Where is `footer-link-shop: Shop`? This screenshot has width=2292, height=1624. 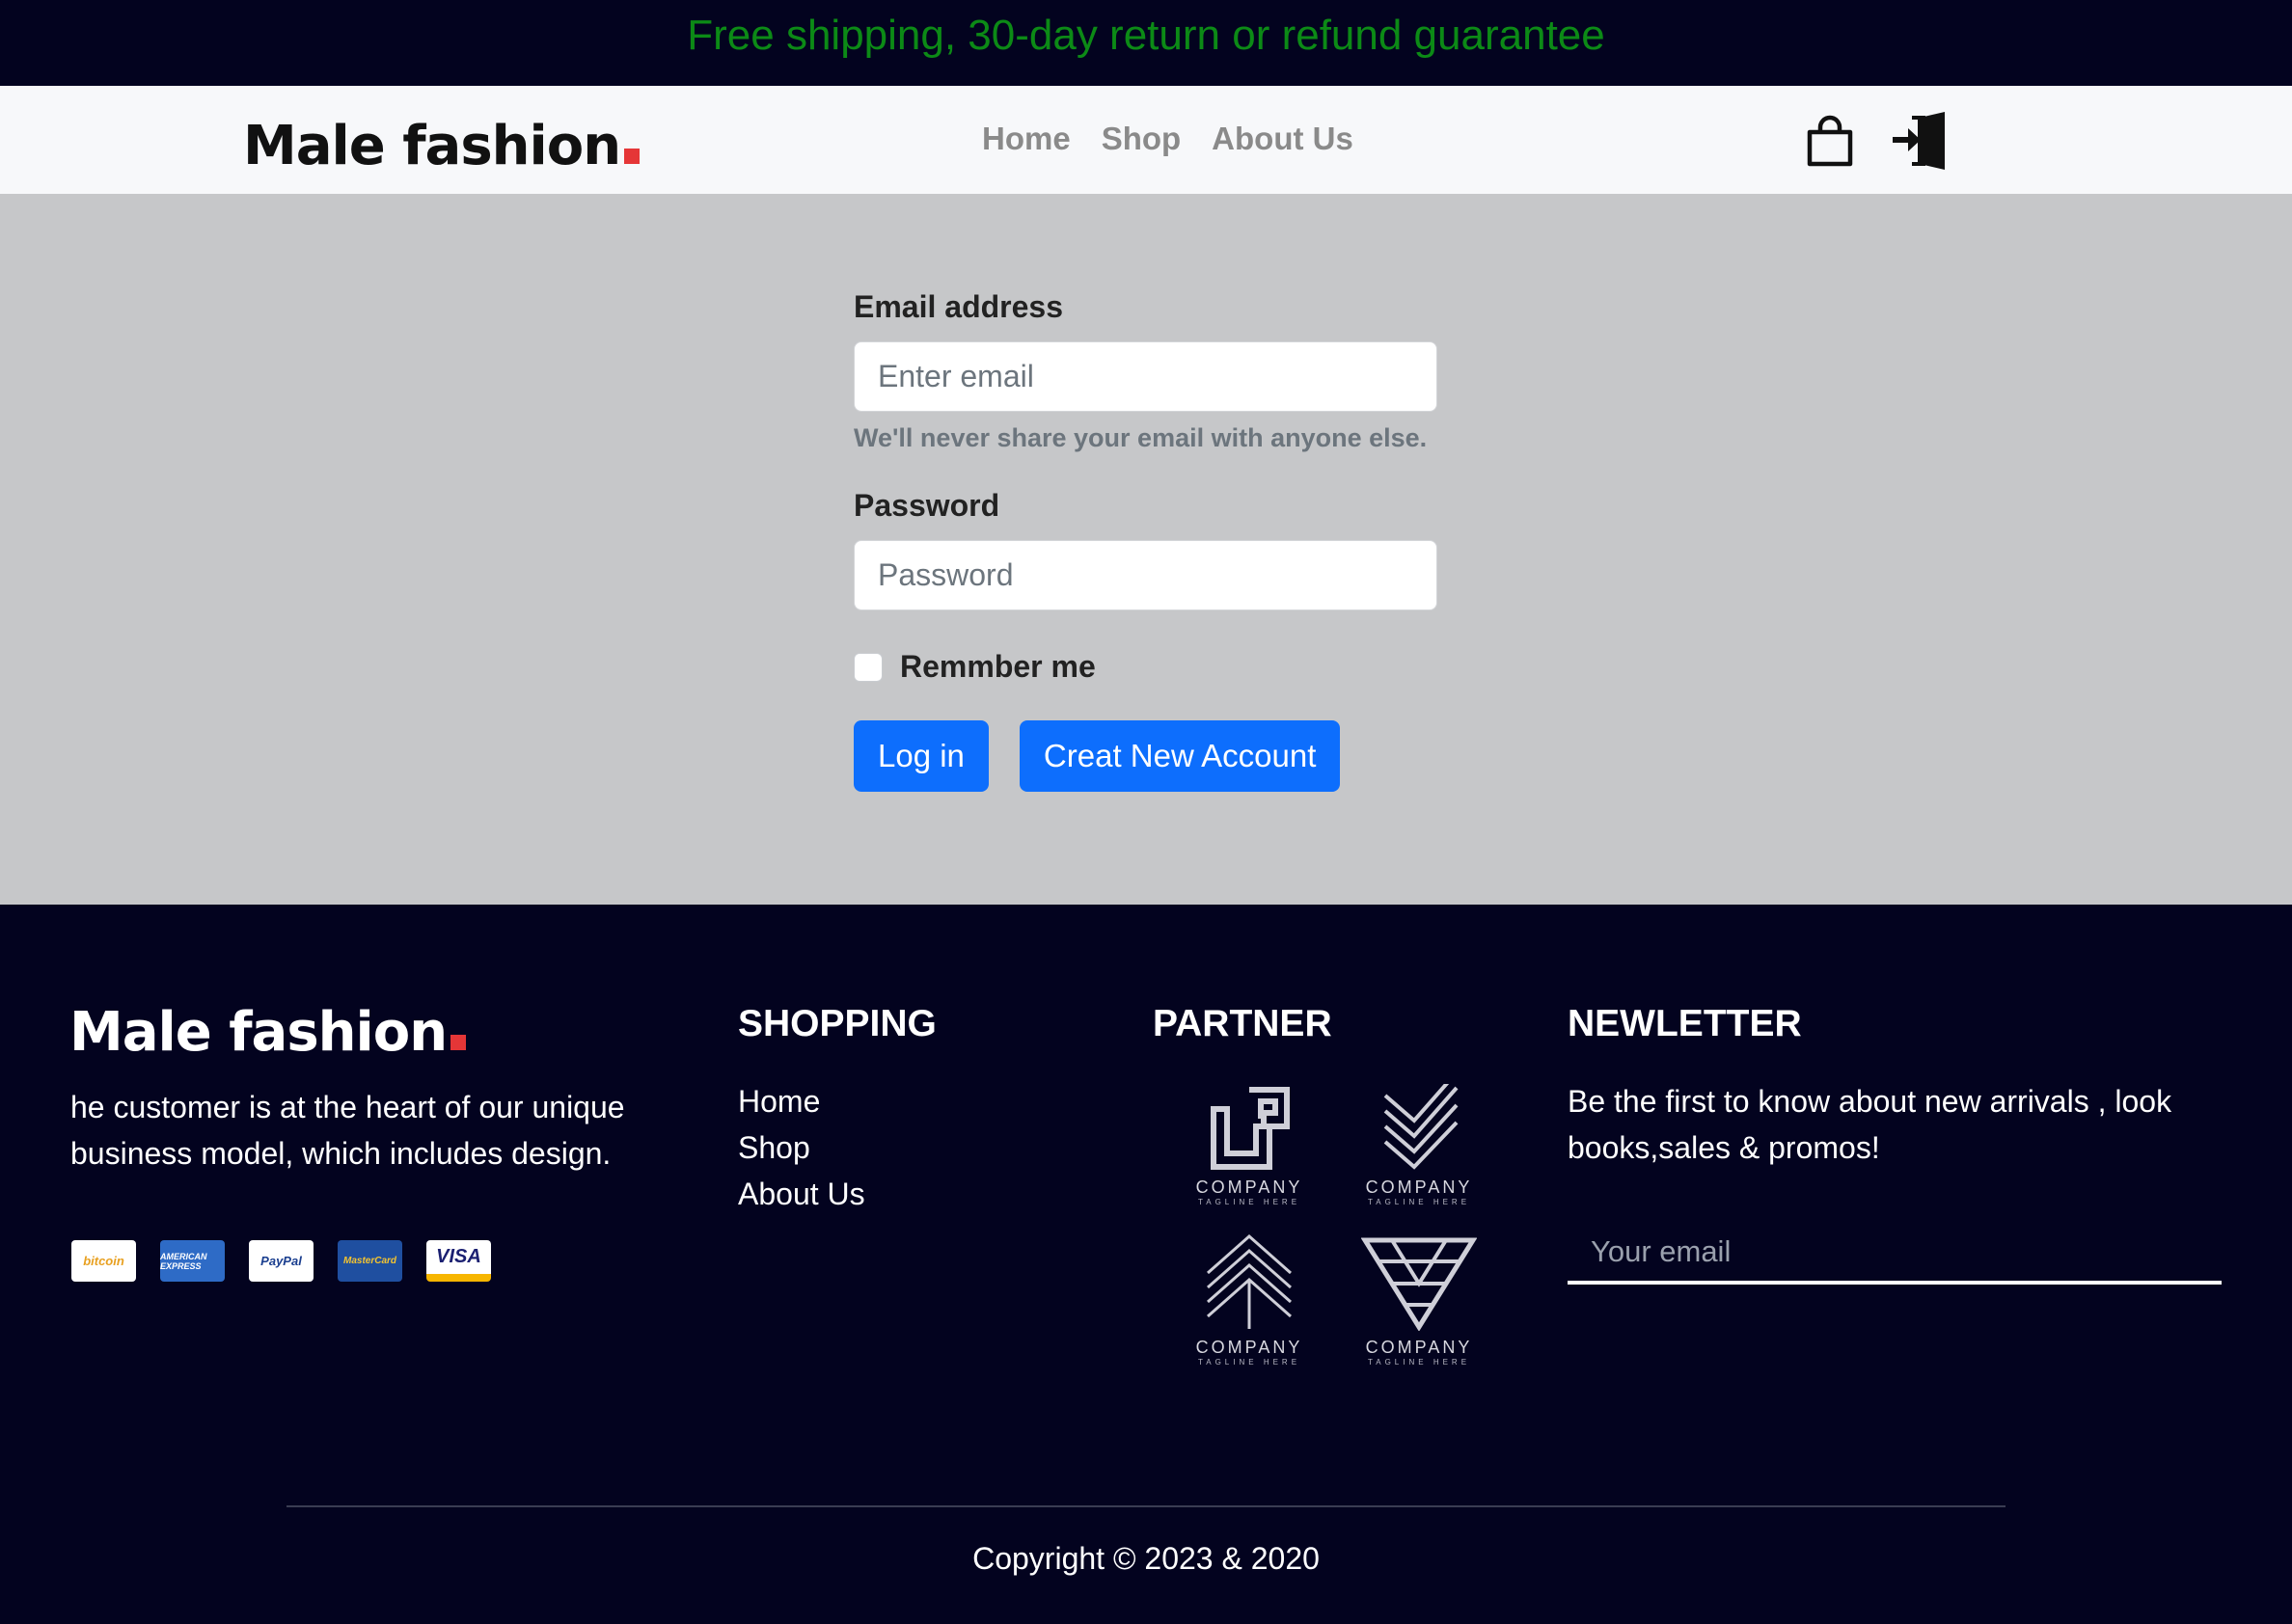 footer-link-shop: Shop is located at coordinates (802, 1147).